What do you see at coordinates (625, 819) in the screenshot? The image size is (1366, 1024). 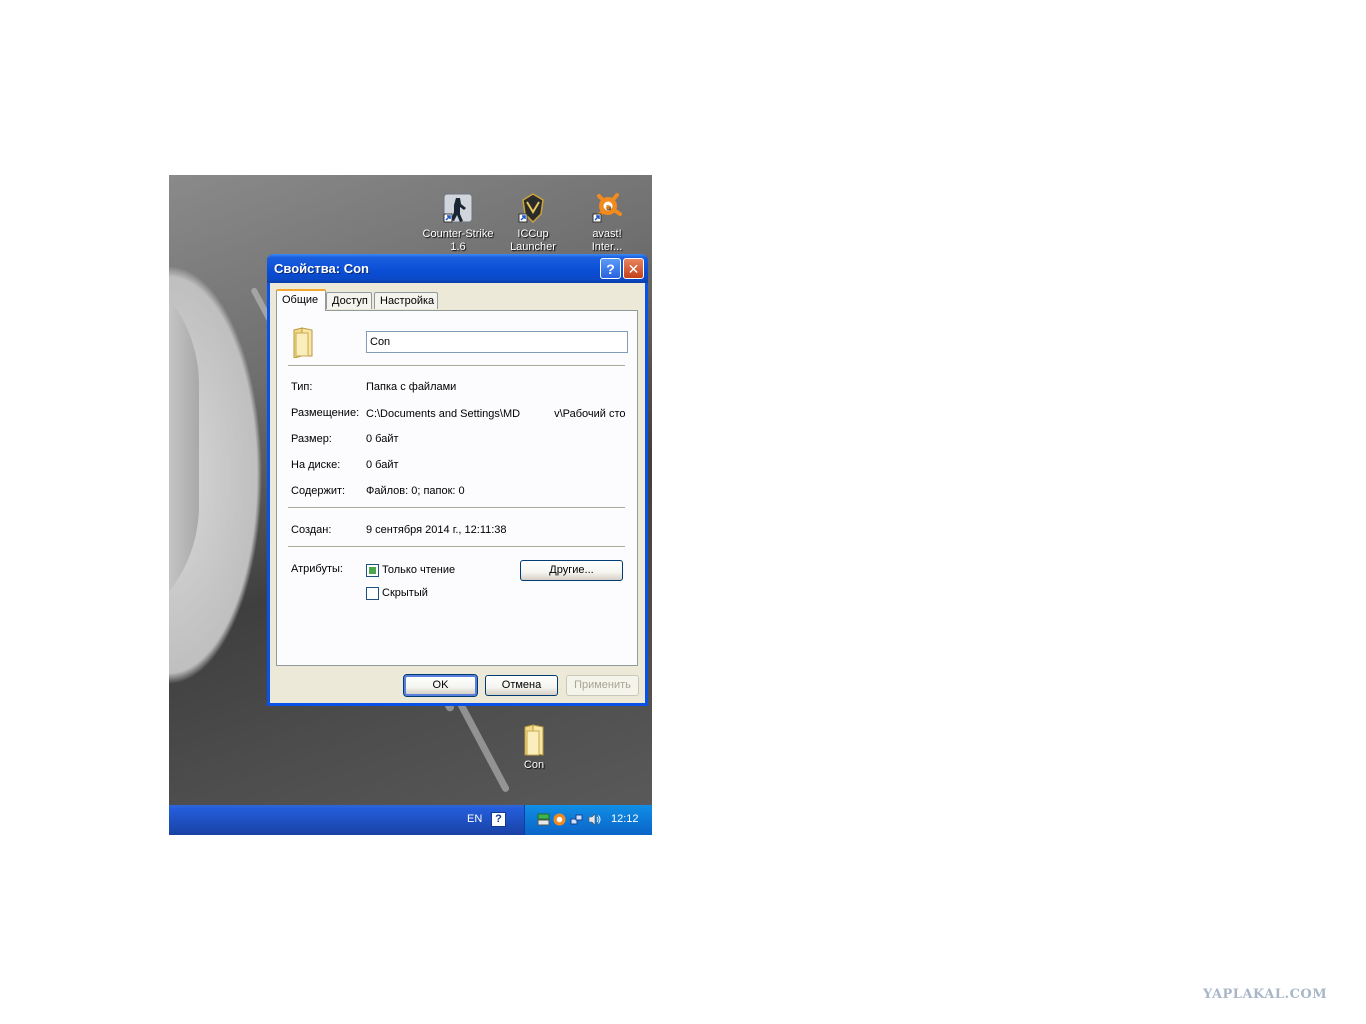 I see `clock: 12:12` at bounding box center [625, 819].